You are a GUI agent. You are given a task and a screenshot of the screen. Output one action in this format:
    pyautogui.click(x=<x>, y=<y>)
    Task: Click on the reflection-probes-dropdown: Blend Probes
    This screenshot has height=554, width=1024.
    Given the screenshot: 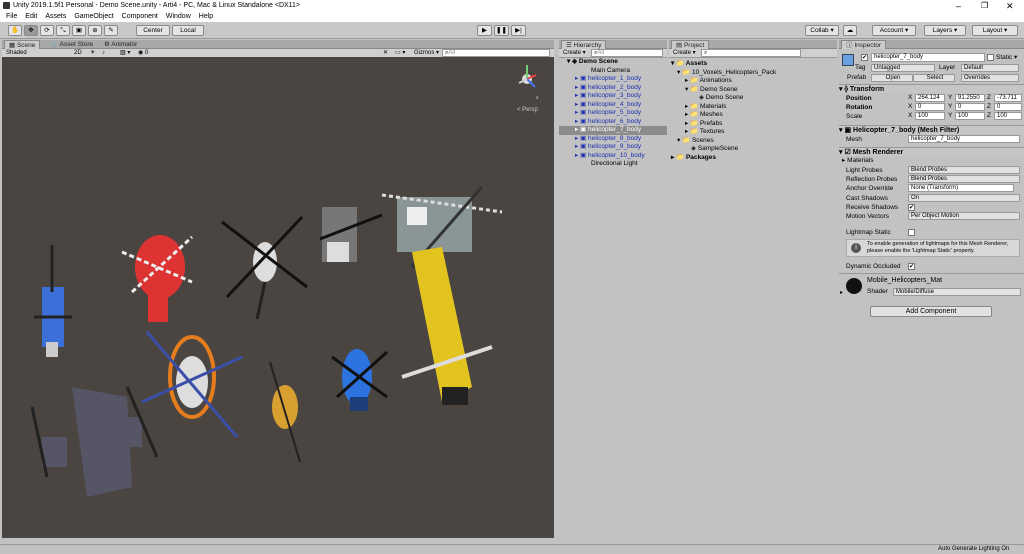 What is the action you would take?
    pyautogui.click(x=964, y=179)
    